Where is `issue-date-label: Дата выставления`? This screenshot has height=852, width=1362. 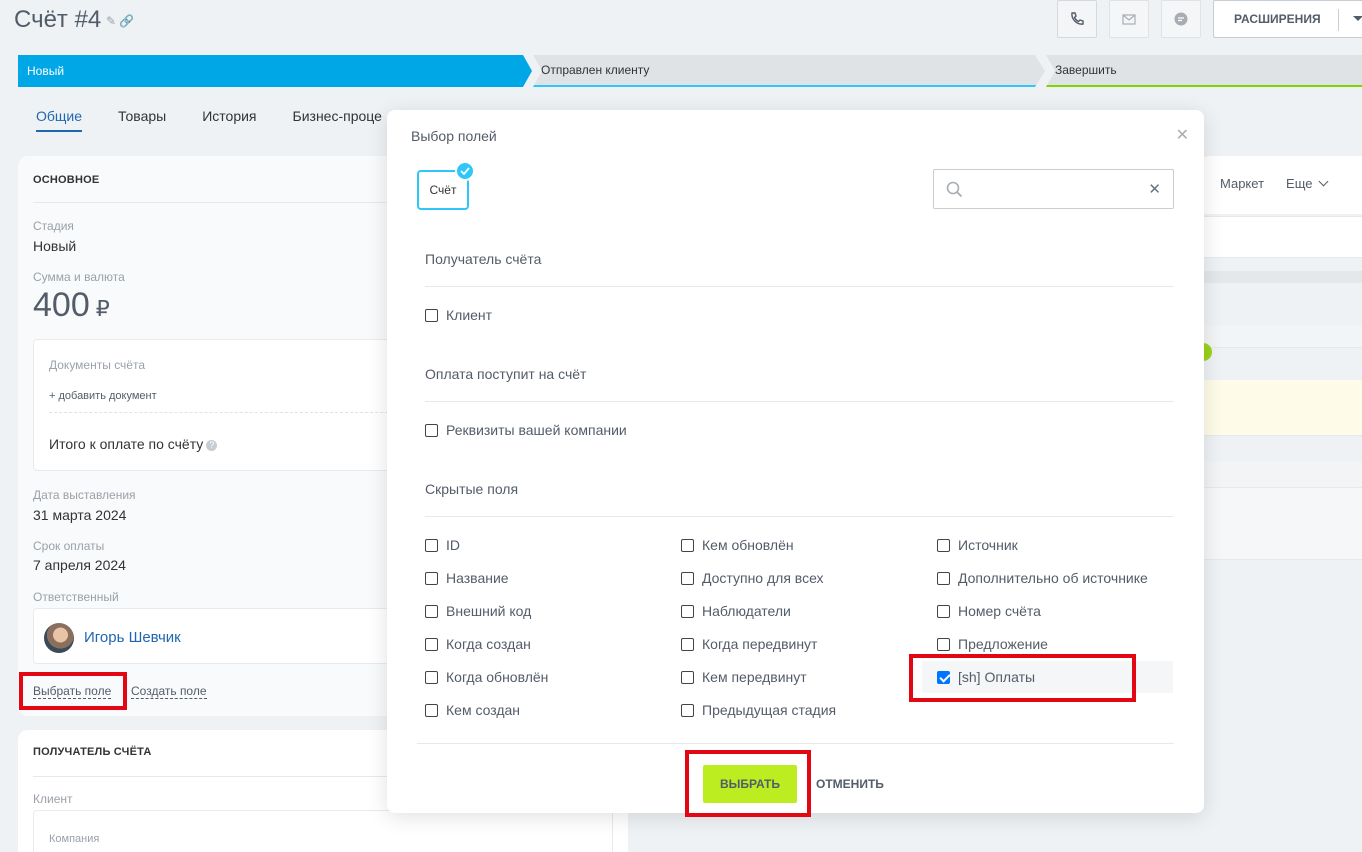 issue-date-label: Дата выставления is located at coordinates (84, 495).